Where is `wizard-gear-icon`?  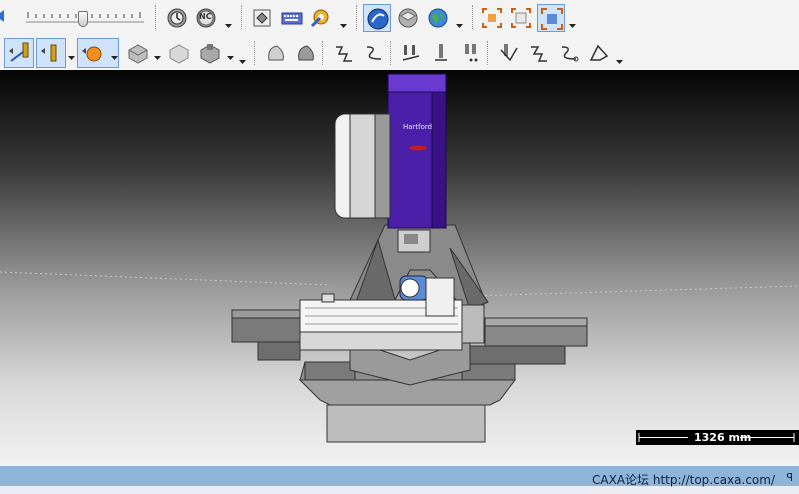 wizard-gear-icon is located at coordinates (320, 16).